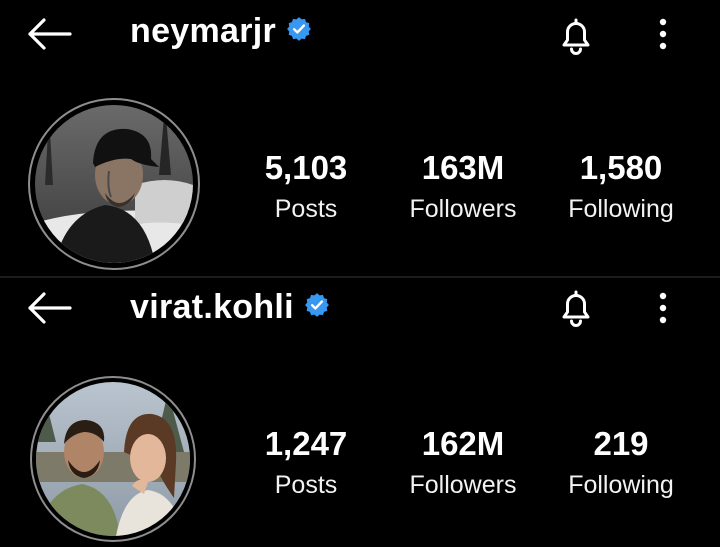 This screenshot has width=720, height=547. Describe the element at coordinates (621, 187) in the screenshot. I see `stat-following: 1,580 Following` at that location.